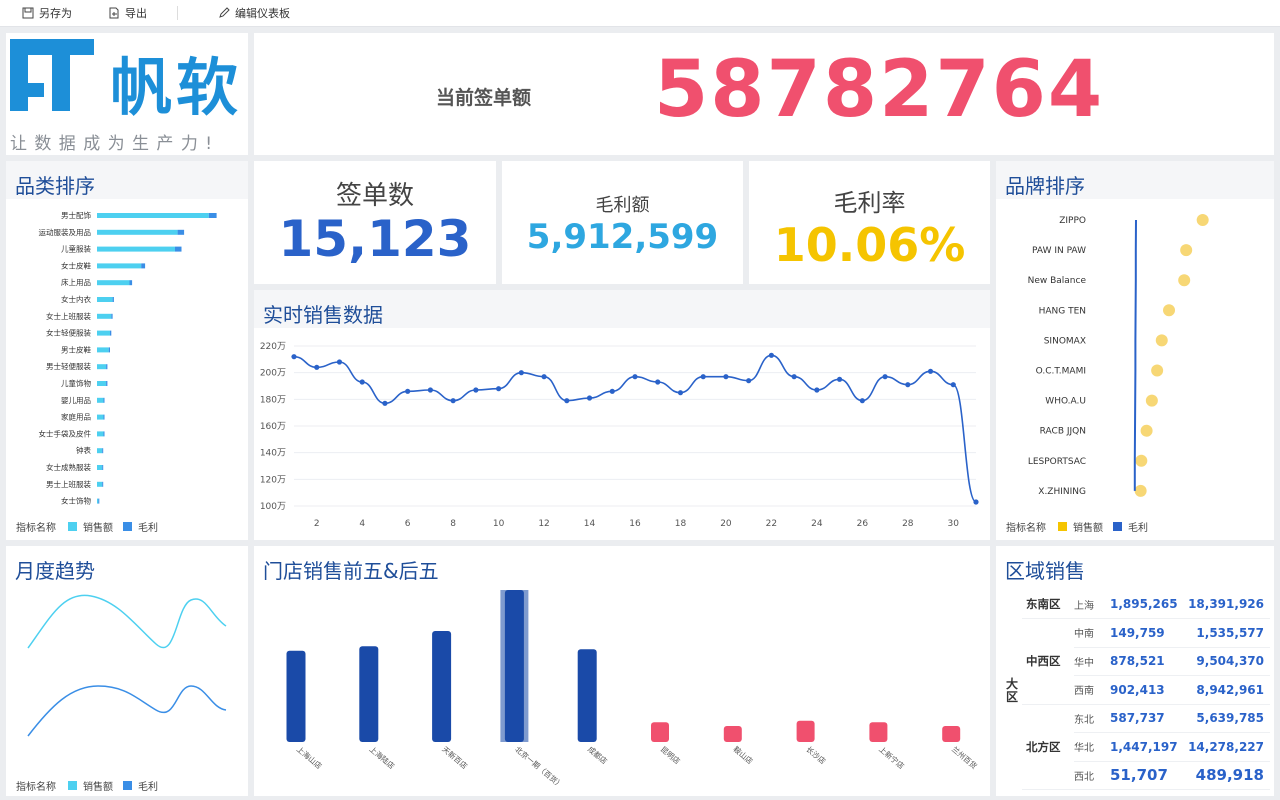 Image resolution: width=1280 pixels, height=800 pixels. I want to click on region-profit-value: 18,391,926, so click(1226, 604).